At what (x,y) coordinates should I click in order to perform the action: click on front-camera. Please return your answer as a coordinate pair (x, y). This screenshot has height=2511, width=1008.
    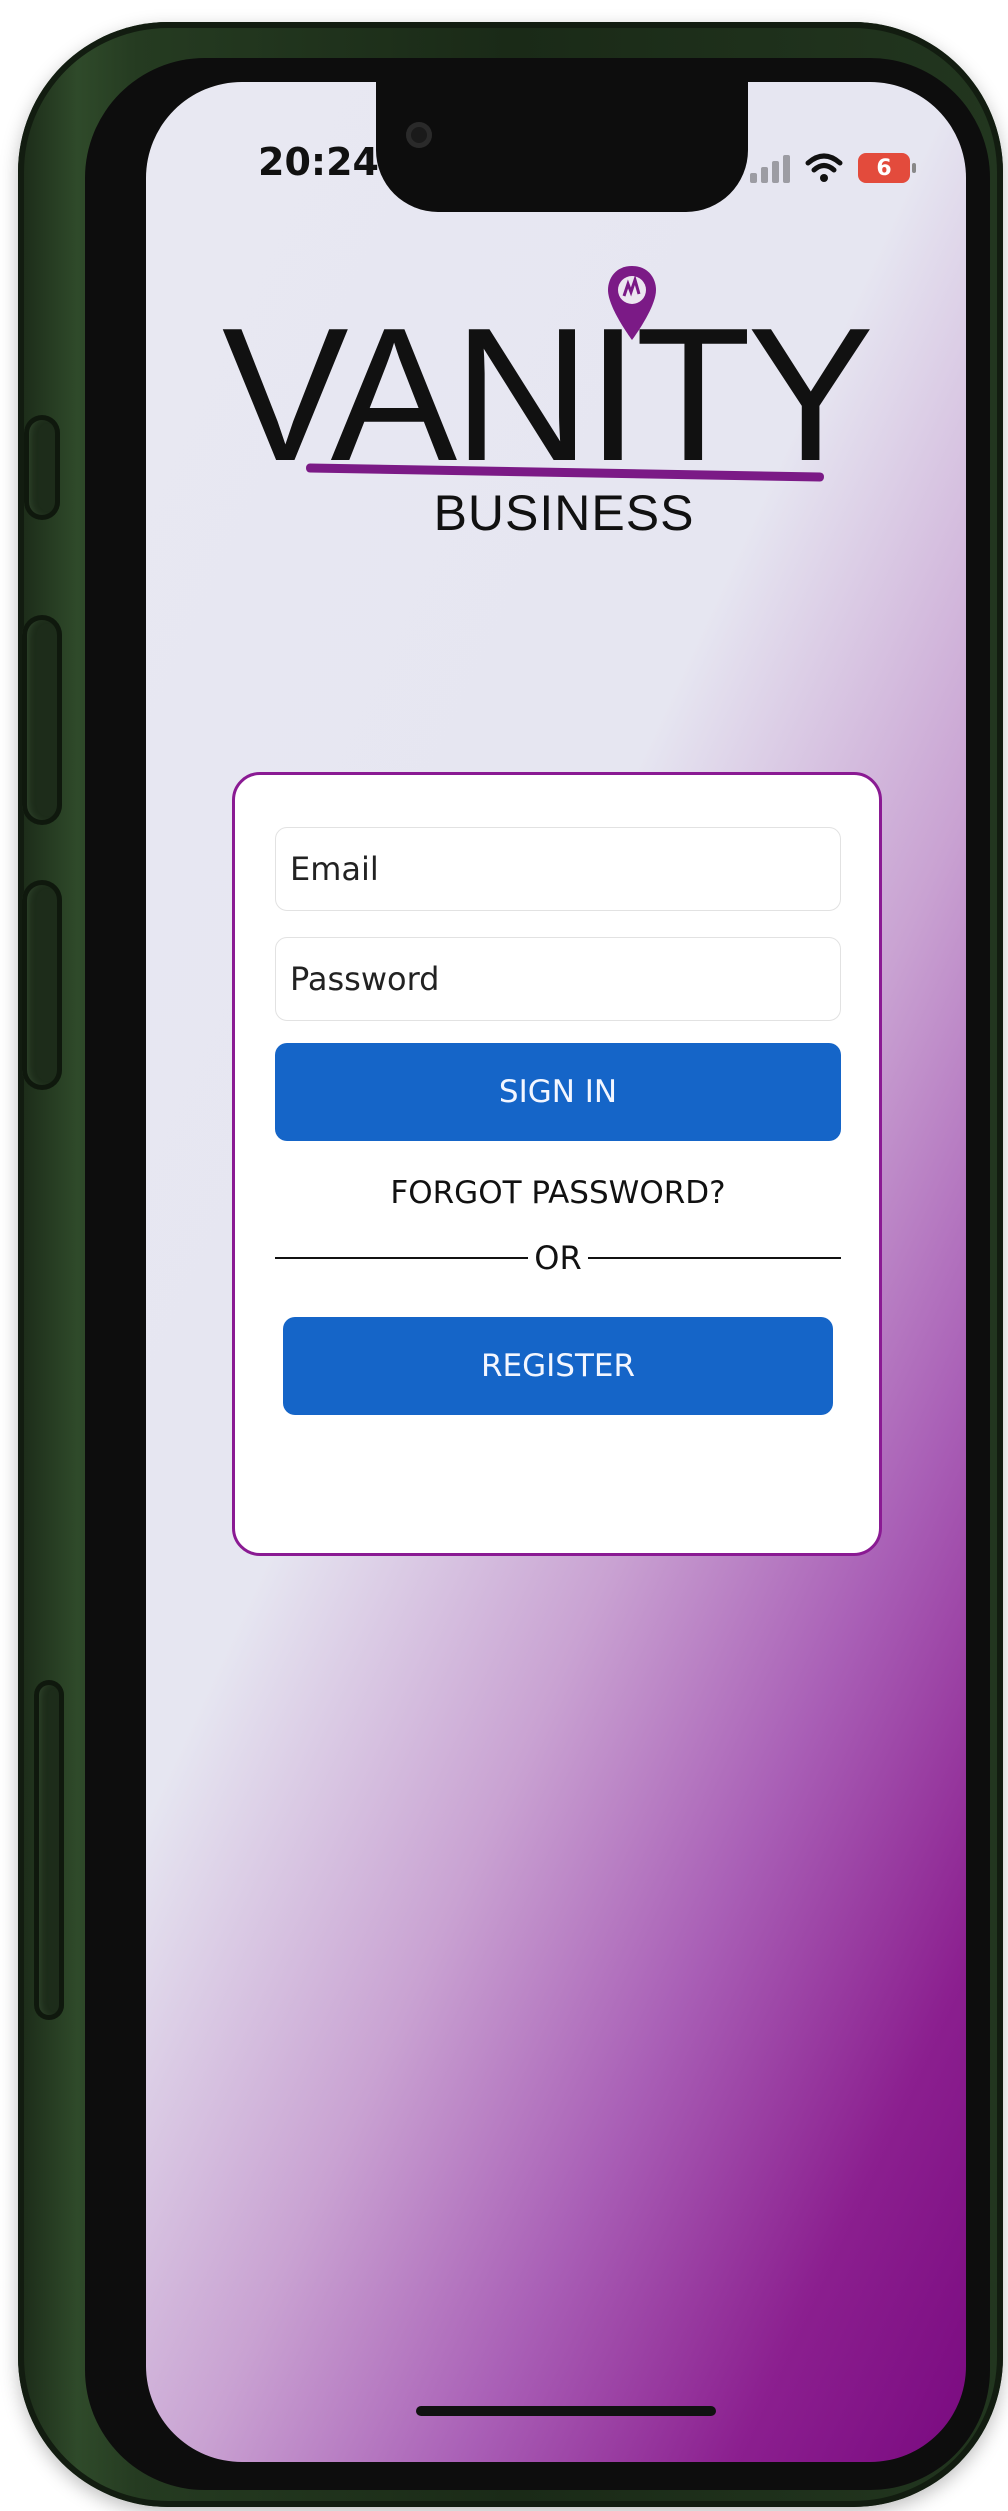
    Looking at the image, I should click on (419, 135).